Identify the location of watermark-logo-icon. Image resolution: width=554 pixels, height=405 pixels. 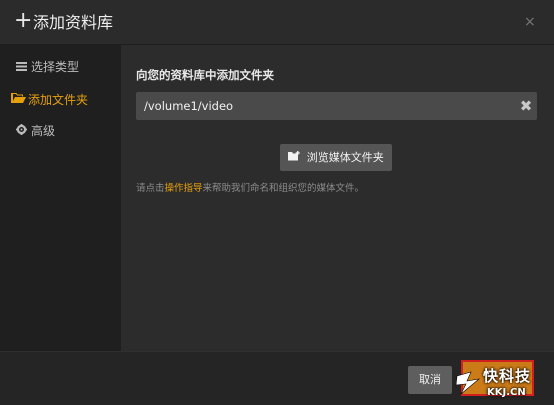
(468, 383).